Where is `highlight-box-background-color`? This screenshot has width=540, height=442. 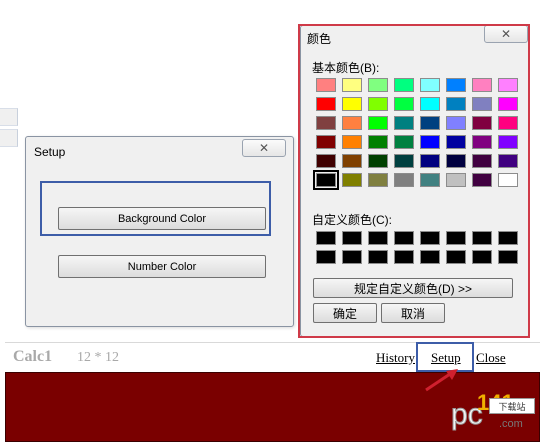 highlight-box-background-color is located at coordinates (155, 208).